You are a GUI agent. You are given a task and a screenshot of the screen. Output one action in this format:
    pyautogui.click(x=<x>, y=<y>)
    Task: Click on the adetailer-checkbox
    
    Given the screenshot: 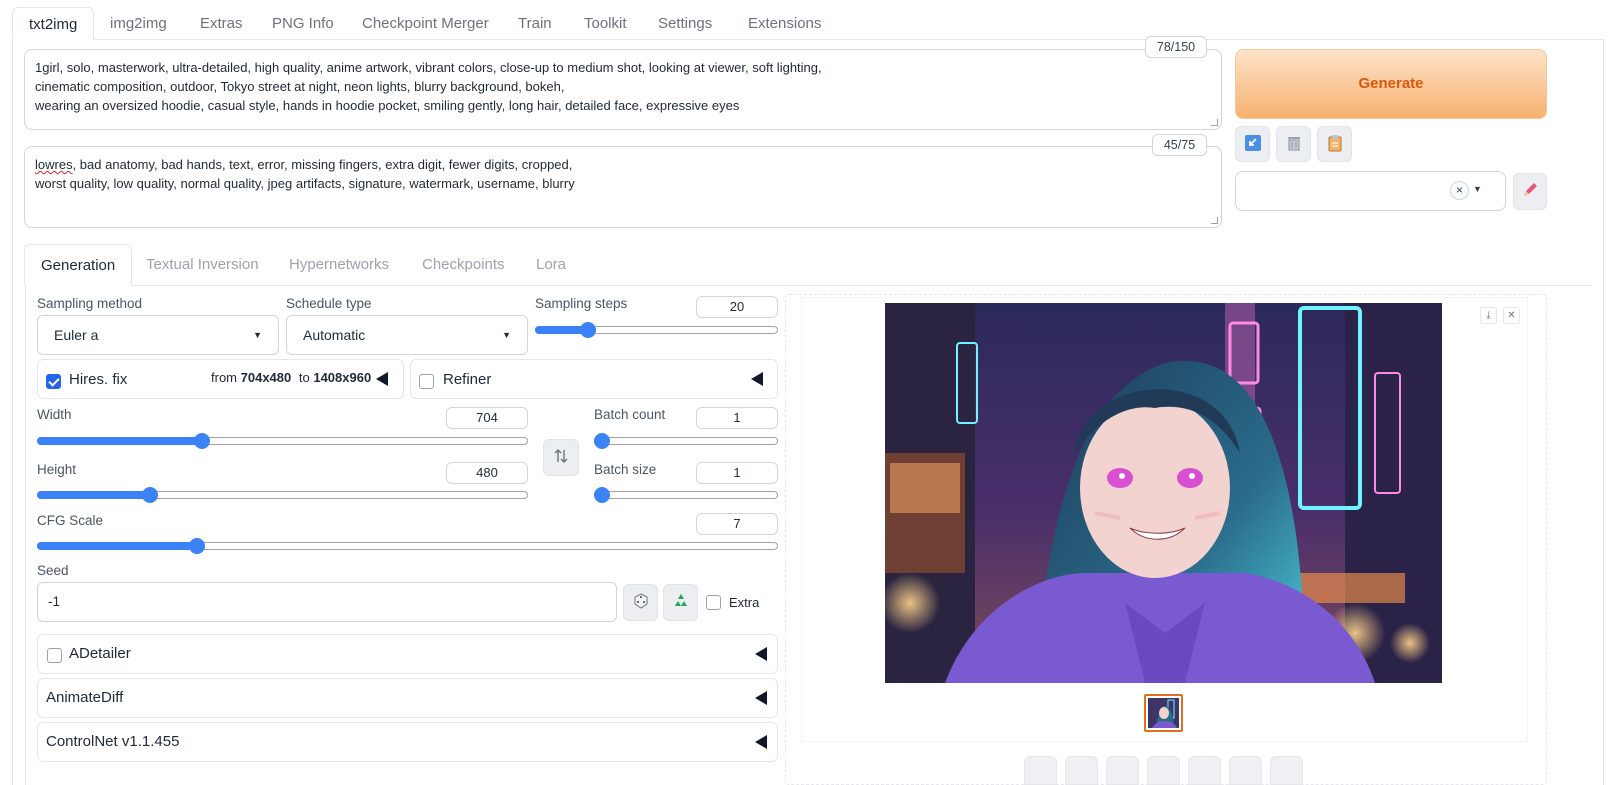 What is the action you would take?
    pyautogui.click(x=54, y=655)
    